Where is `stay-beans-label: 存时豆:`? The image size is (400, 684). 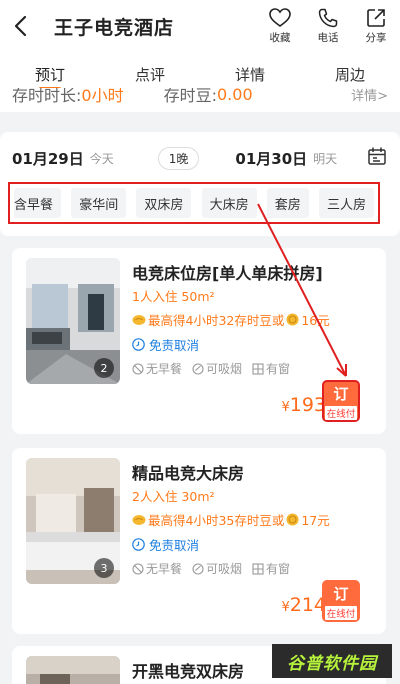 stay-beans-label: 存时豆: is located at coordinates (190, 96).